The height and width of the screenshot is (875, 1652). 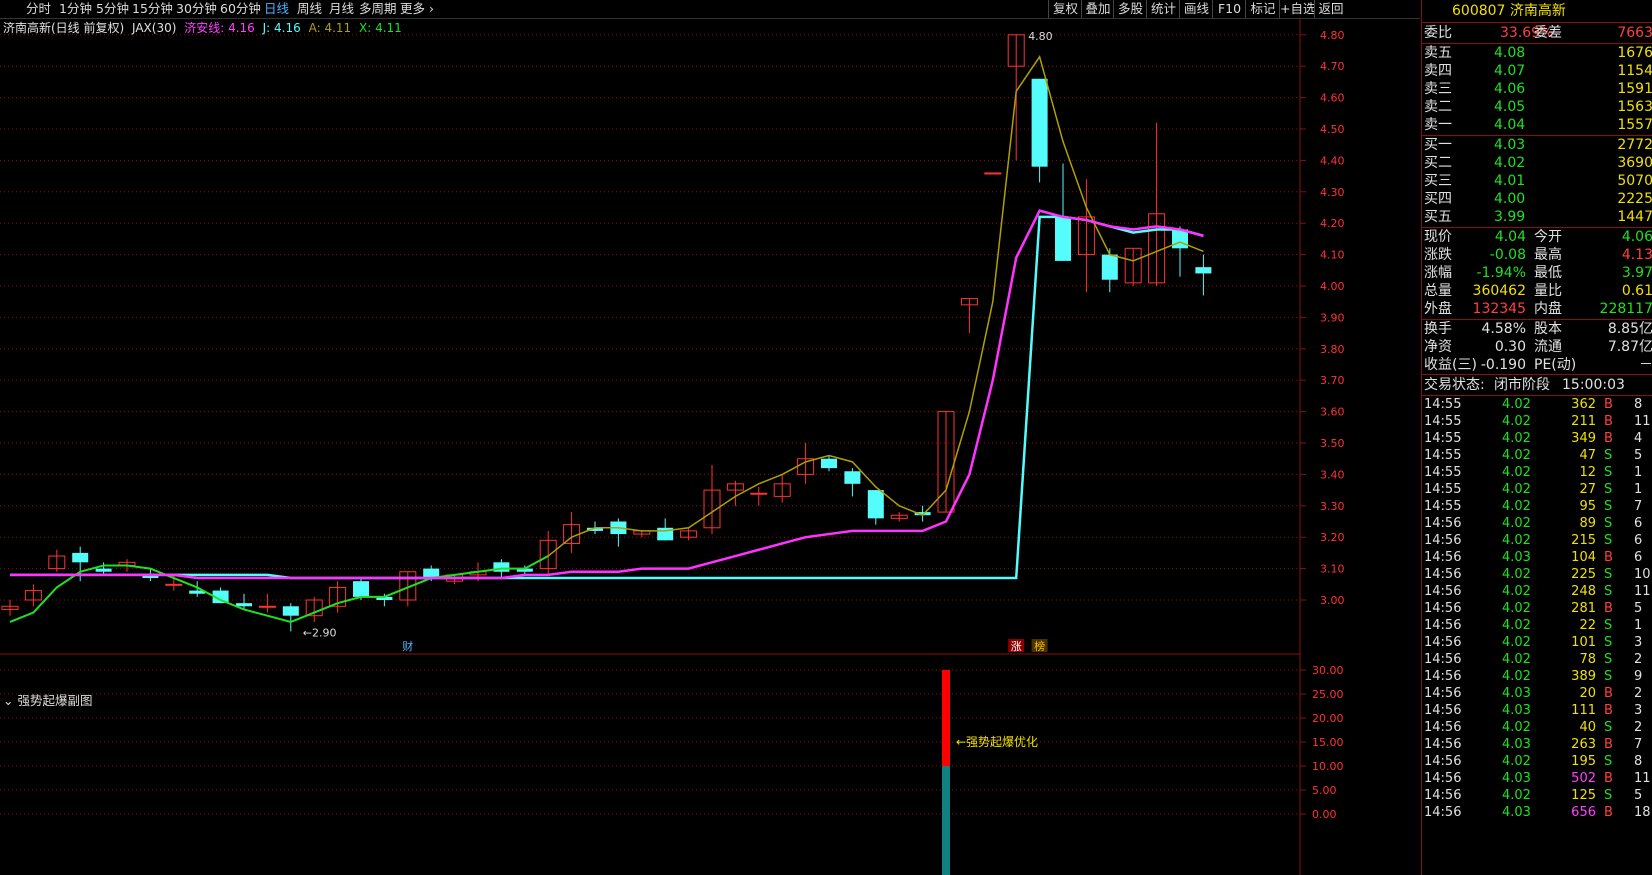 What do you see at coordinates (378, 9) in the screenshot?
I see `period-9: 多周期` at bounding box center [378, 9].